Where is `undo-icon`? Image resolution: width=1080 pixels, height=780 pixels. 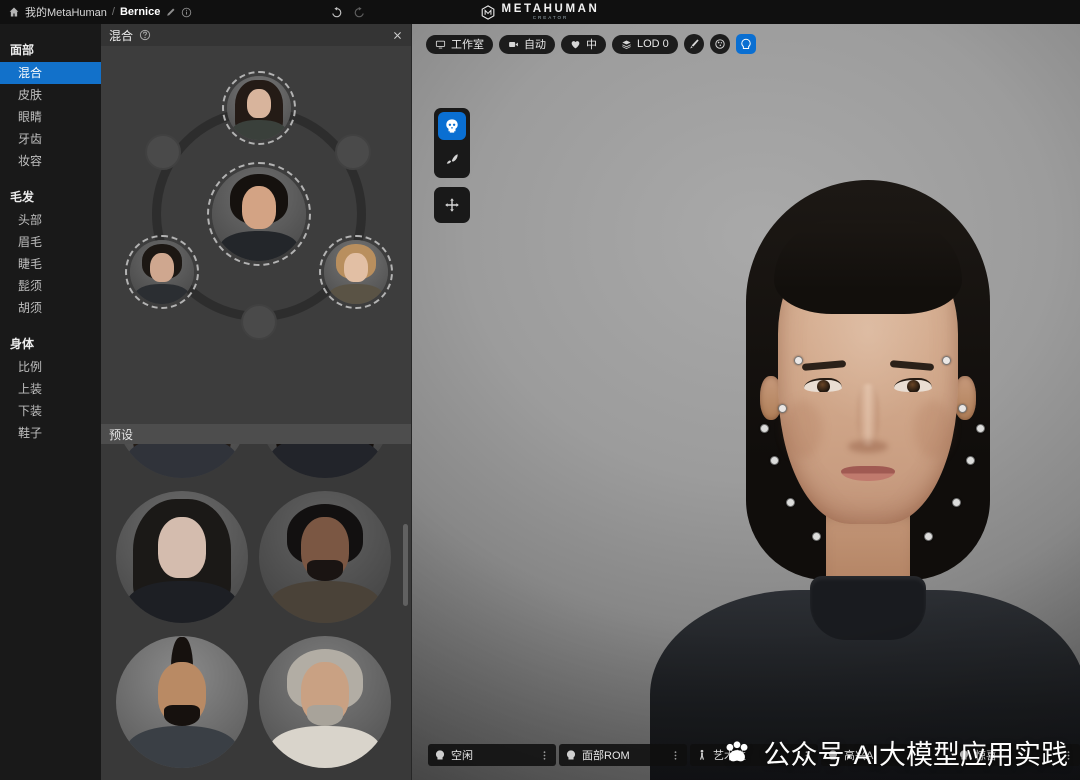 undo-icon is located at coordinates (336, 12).